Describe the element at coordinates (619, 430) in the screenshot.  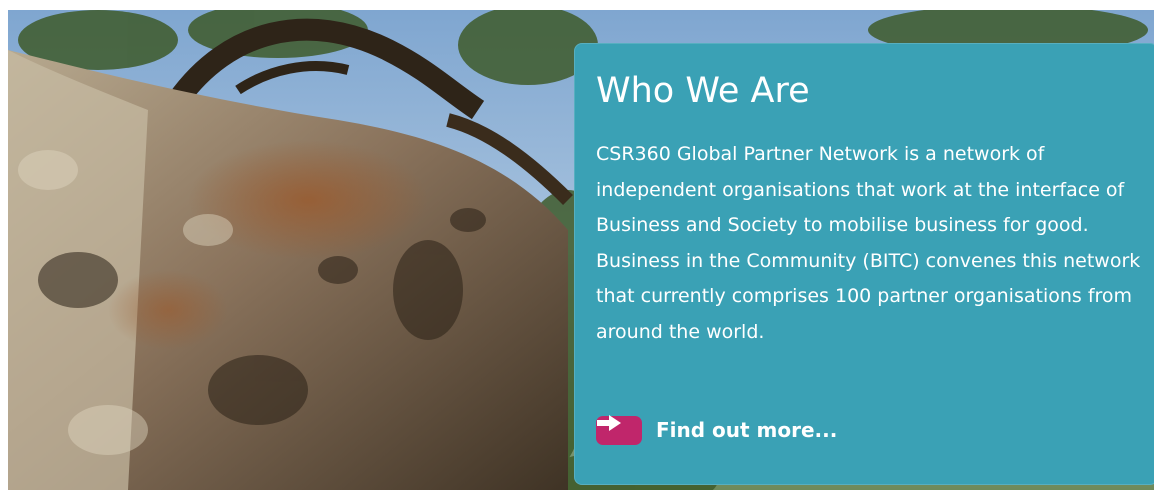
I see `arrow-right-icon` at that location.